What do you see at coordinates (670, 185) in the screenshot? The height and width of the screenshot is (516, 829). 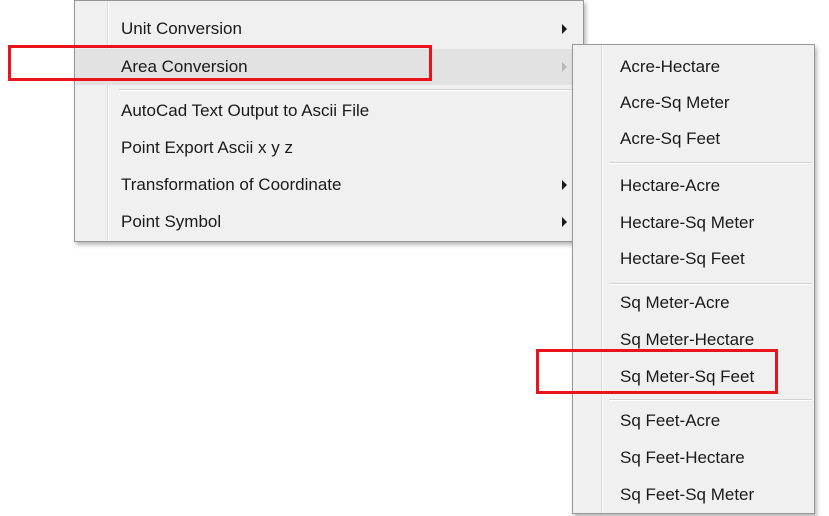 I see `menu-item-label: Hectare-Acre` at bounding box center [670, 185].